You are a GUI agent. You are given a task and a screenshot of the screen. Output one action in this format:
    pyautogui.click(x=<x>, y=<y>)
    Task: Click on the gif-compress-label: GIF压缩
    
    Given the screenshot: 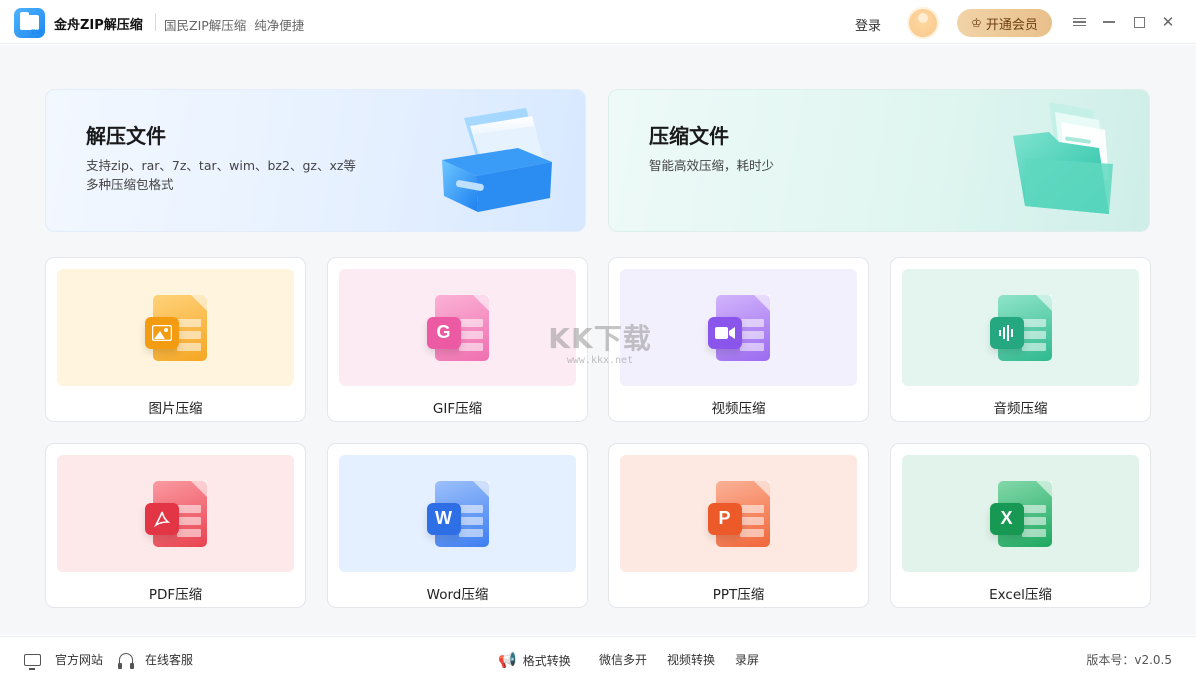 What is the action you would take?
    pyautogui.click(x=457, y=409)
    